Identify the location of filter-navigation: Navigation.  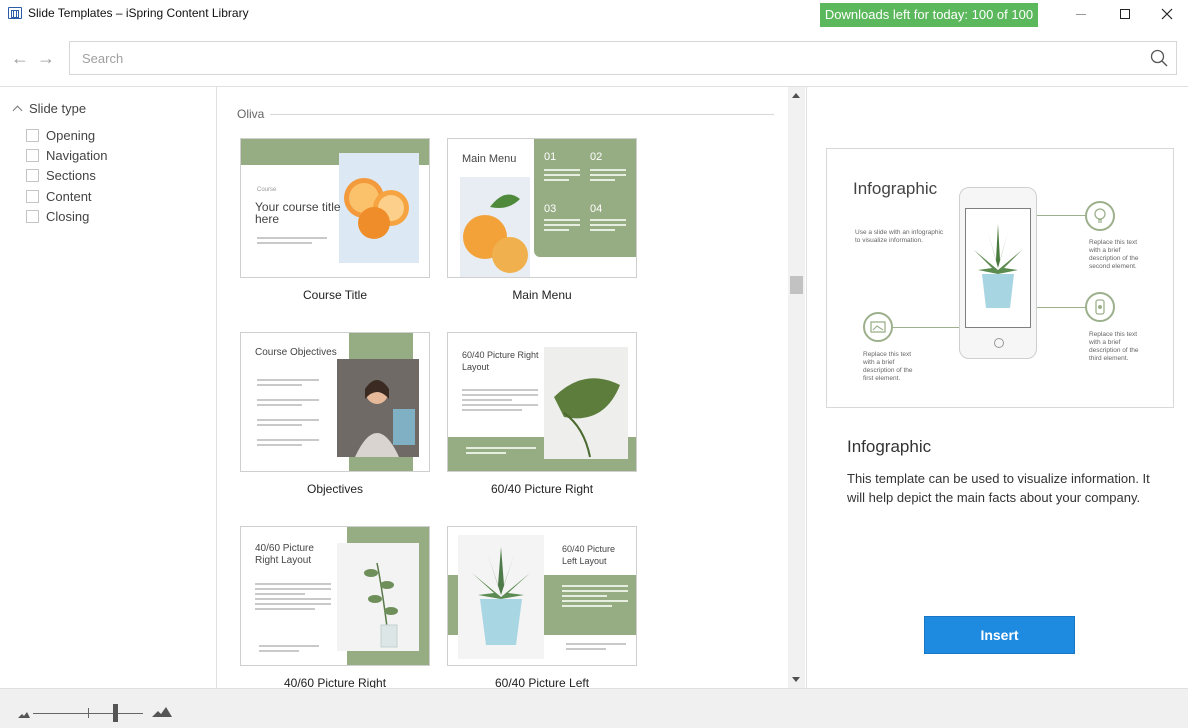
(66, 155).